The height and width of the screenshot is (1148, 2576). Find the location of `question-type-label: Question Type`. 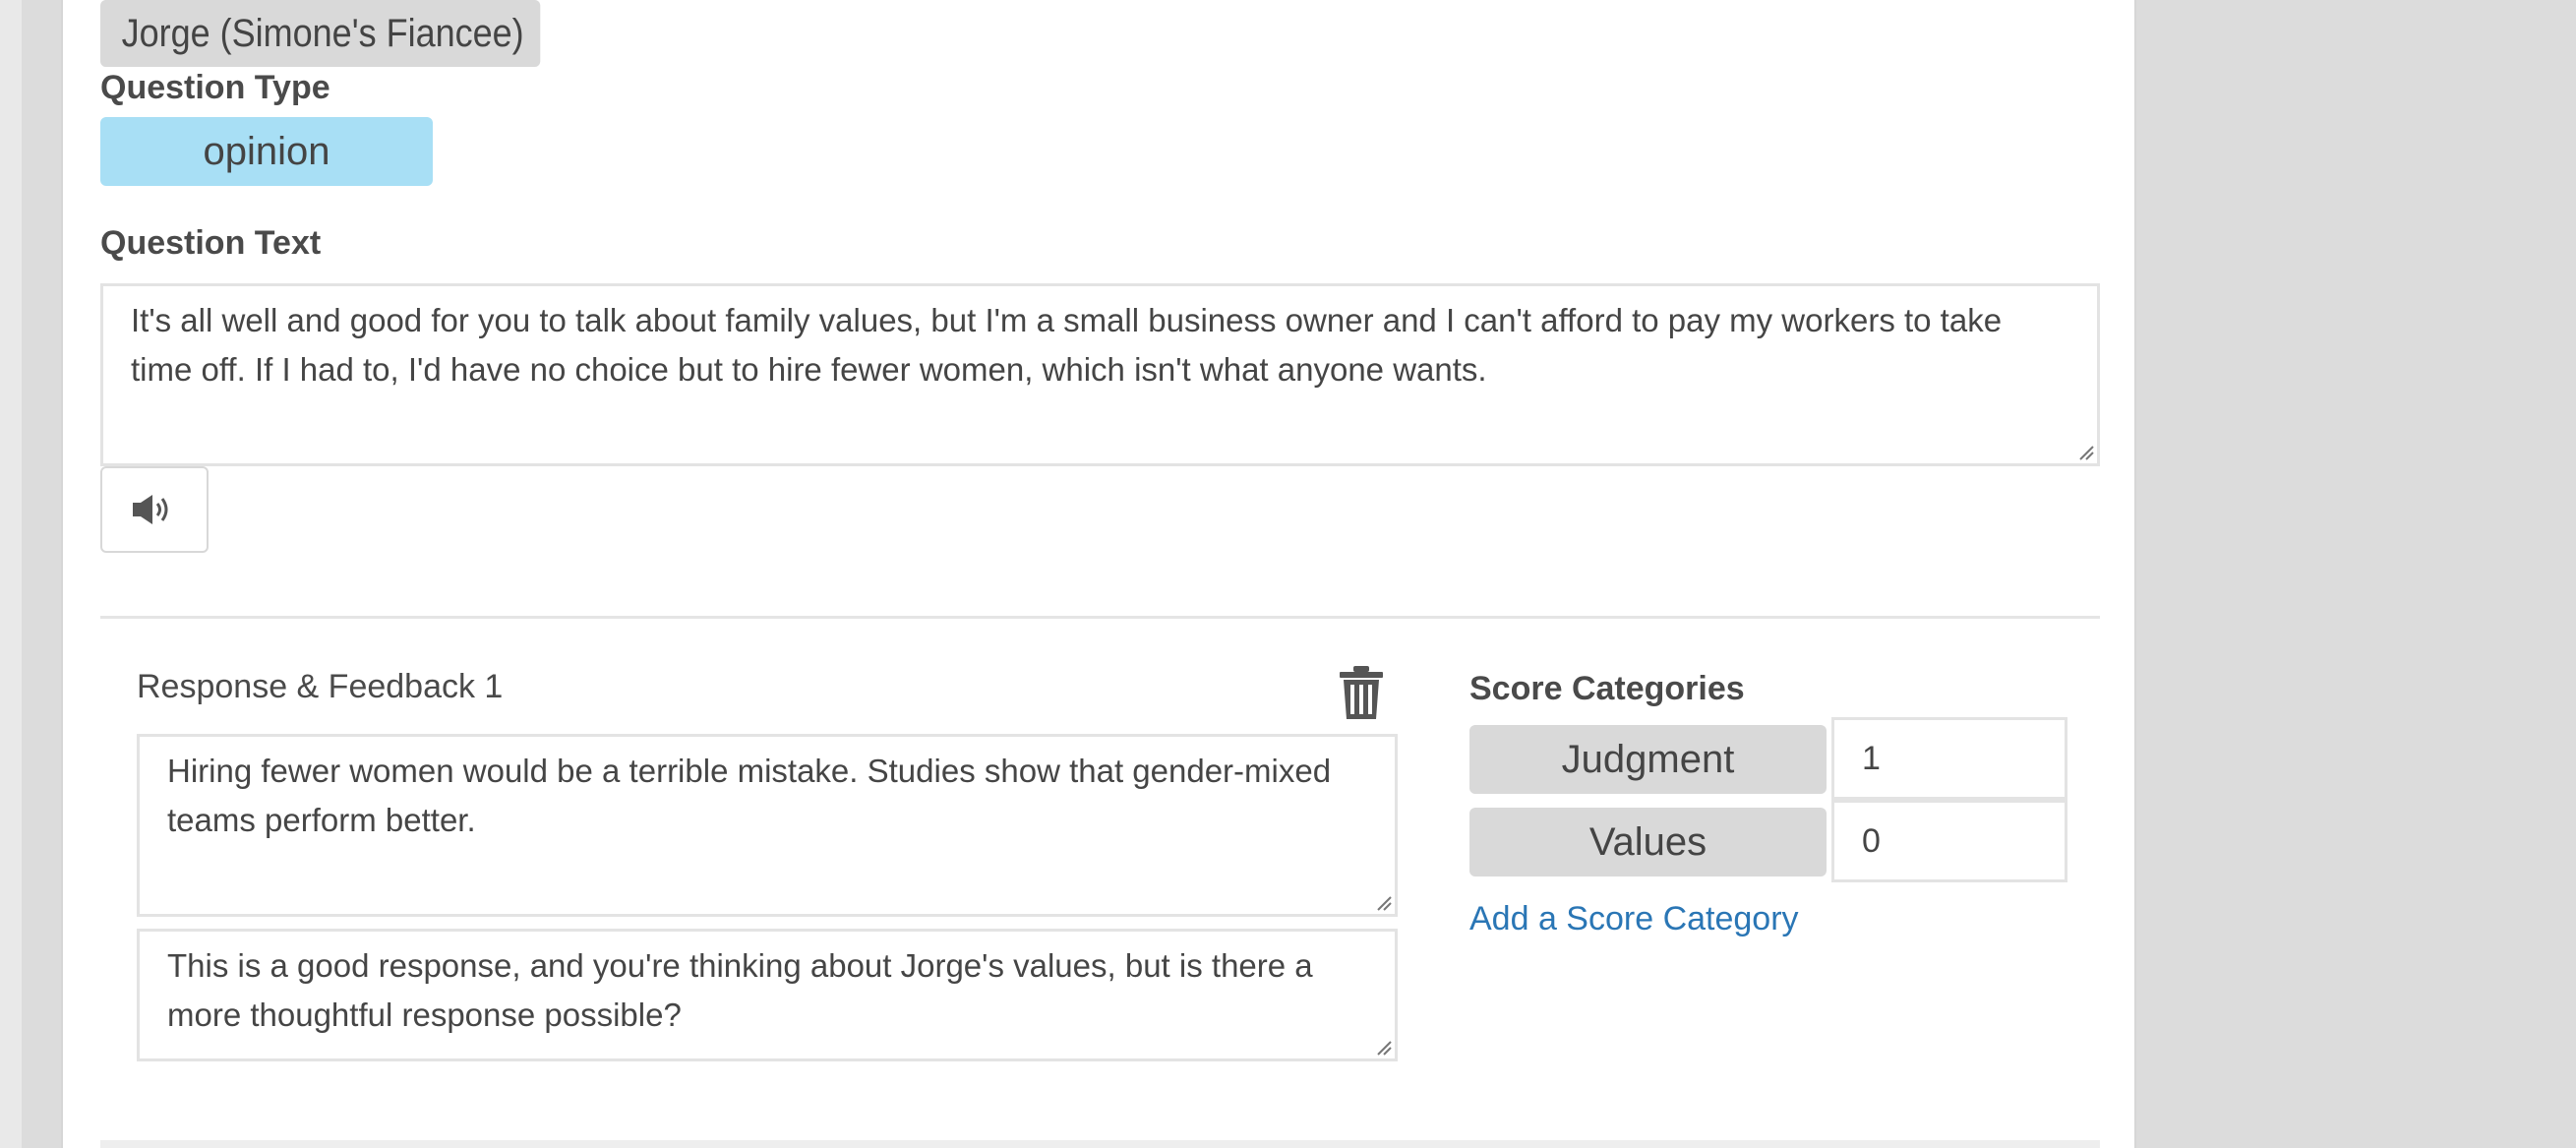

question-type-label: Question Type is located at coordinates (215, 87).